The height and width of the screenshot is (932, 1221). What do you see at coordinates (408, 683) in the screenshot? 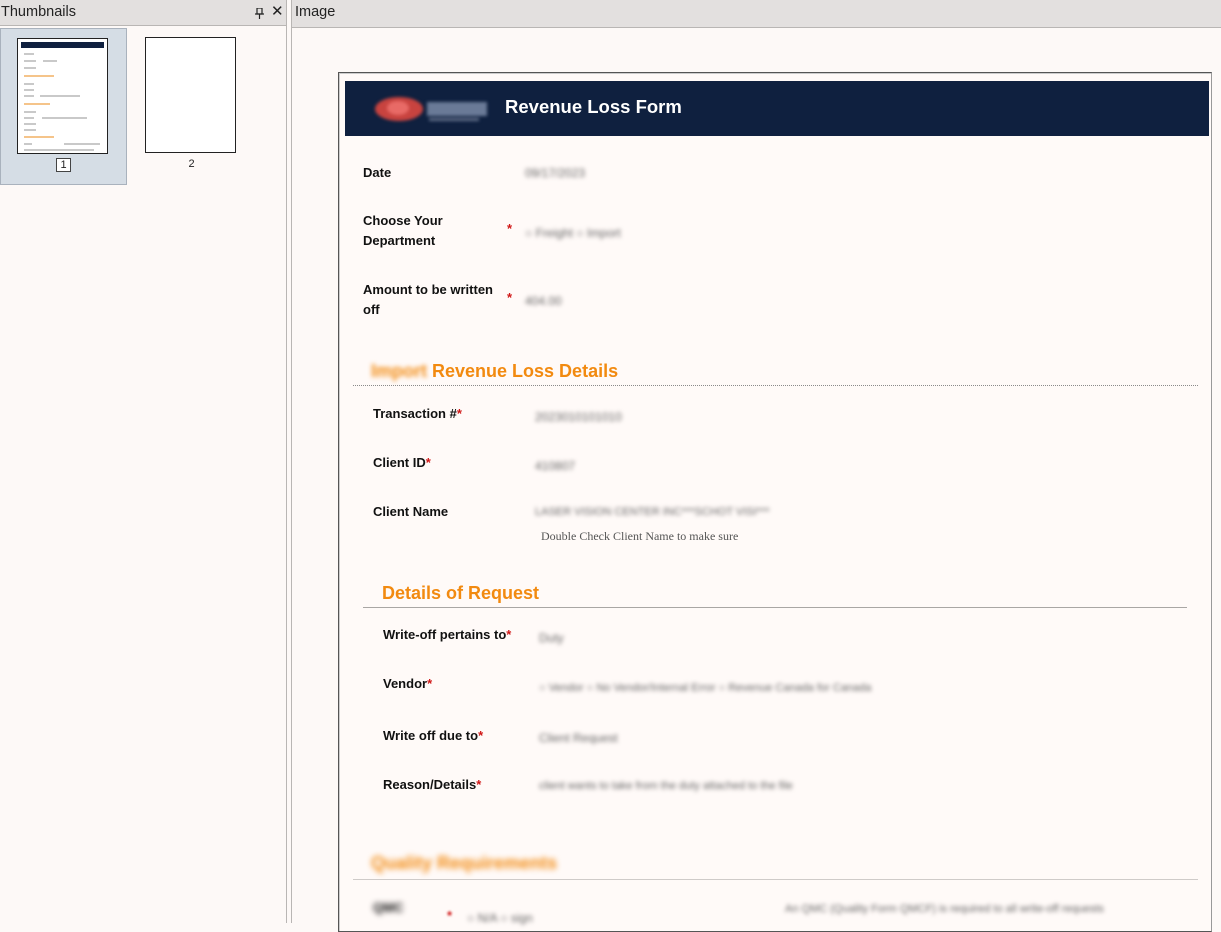
I see `vendor-label: Vendor*` at bounding box center [408, 683].